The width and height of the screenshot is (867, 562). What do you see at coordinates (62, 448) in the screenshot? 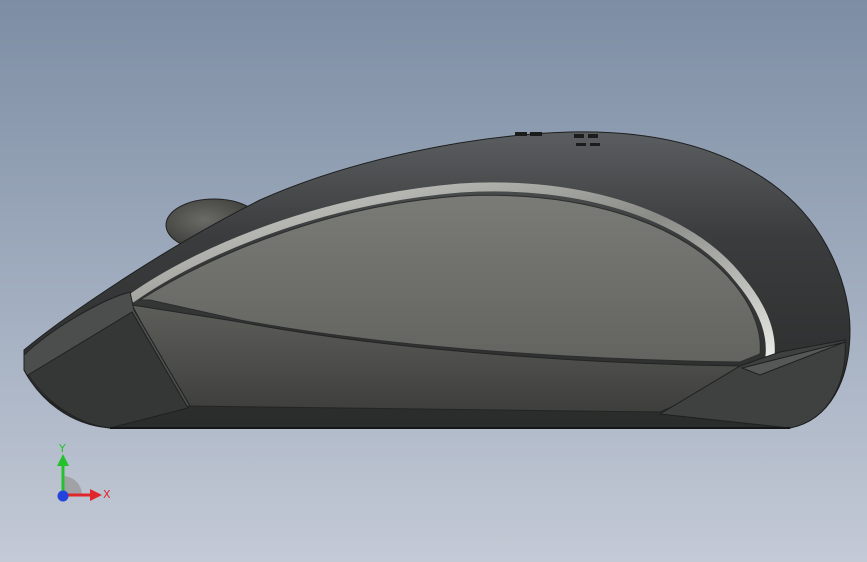
I see `y-axis-label: Y` at bounding box center [62, 448].